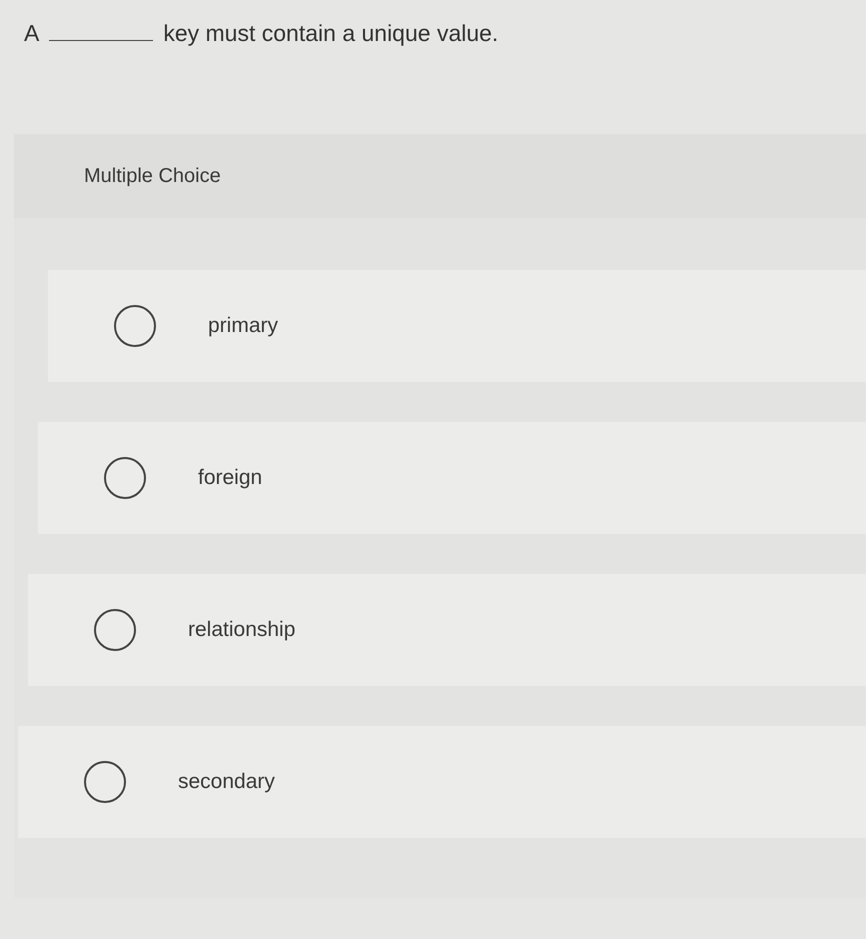 This screenshot has height=939, width=866. What do you see at coordinates (330, 33) in the screenshot?
I see `question-text: key must contain a unique value.` at bounding box center [330, 33].